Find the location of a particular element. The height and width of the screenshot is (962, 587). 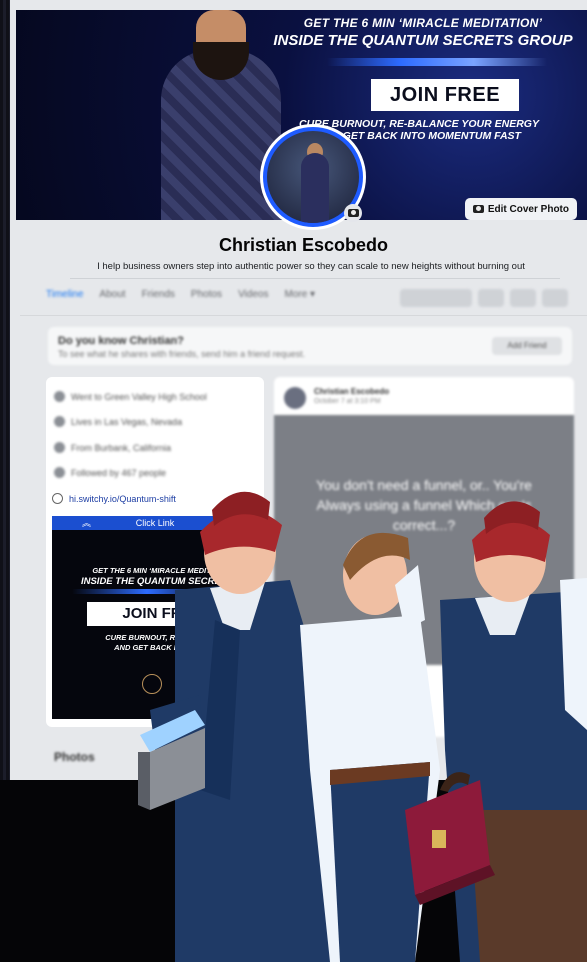

intro-item-school: Went to Green Valley High School is located at coordinates (130, 396).